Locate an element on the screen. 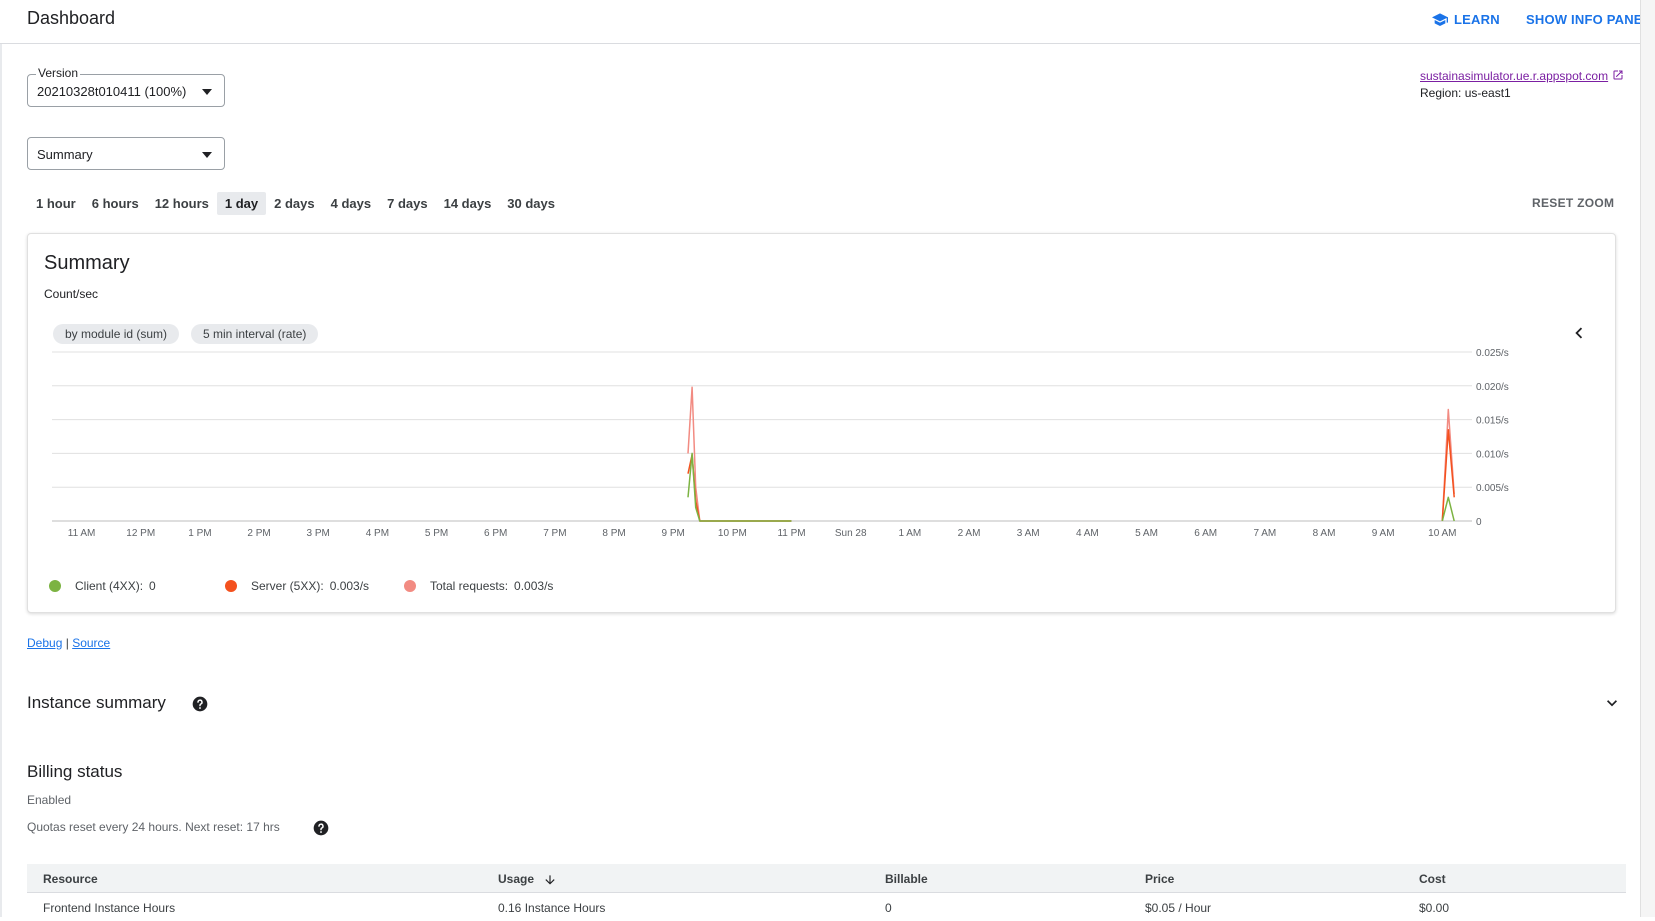 Image resolution: width=1655 pixels, height=921 pixels. legend-client: Client (4XX): 0 is located at coordinates (102, 586).